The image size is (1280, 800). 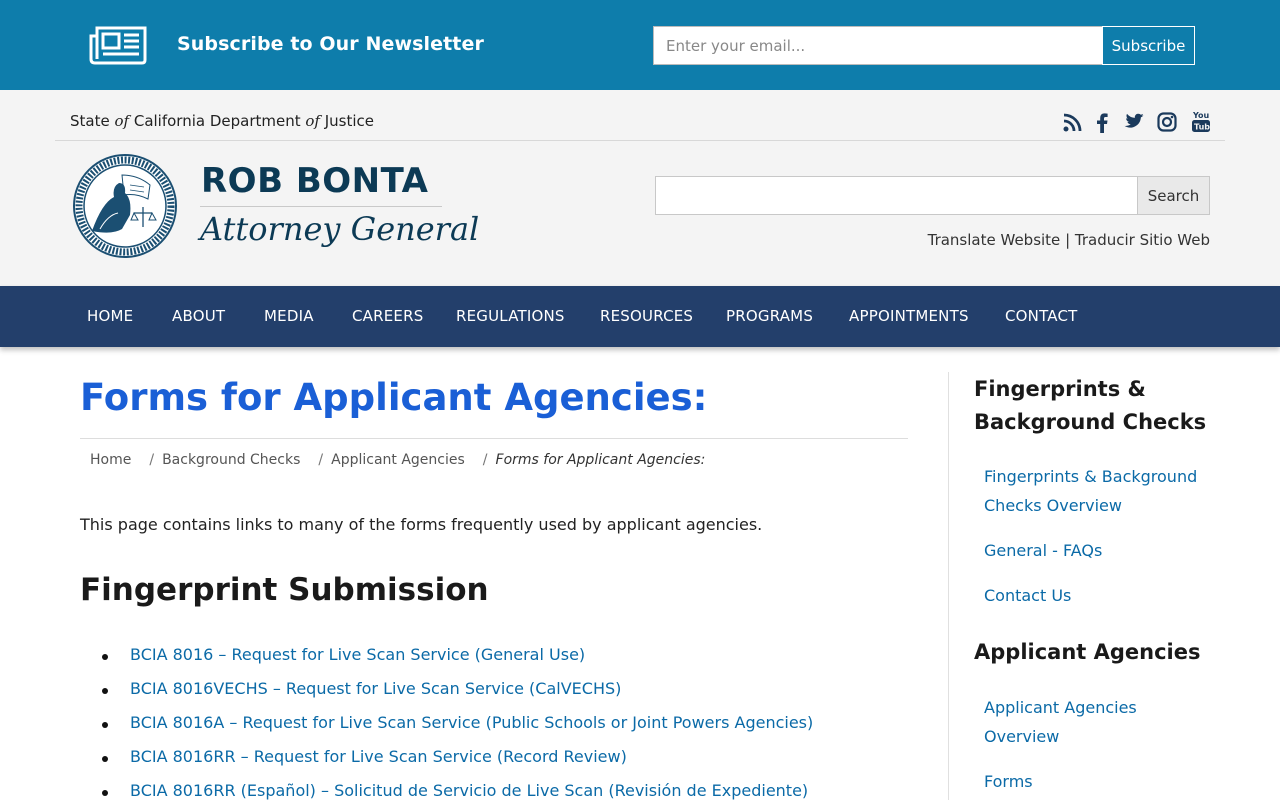 What do you see at coordinates (1201, 115) in the screenshot?
I see `svg-text: You` at bounding box center [1201, 115].